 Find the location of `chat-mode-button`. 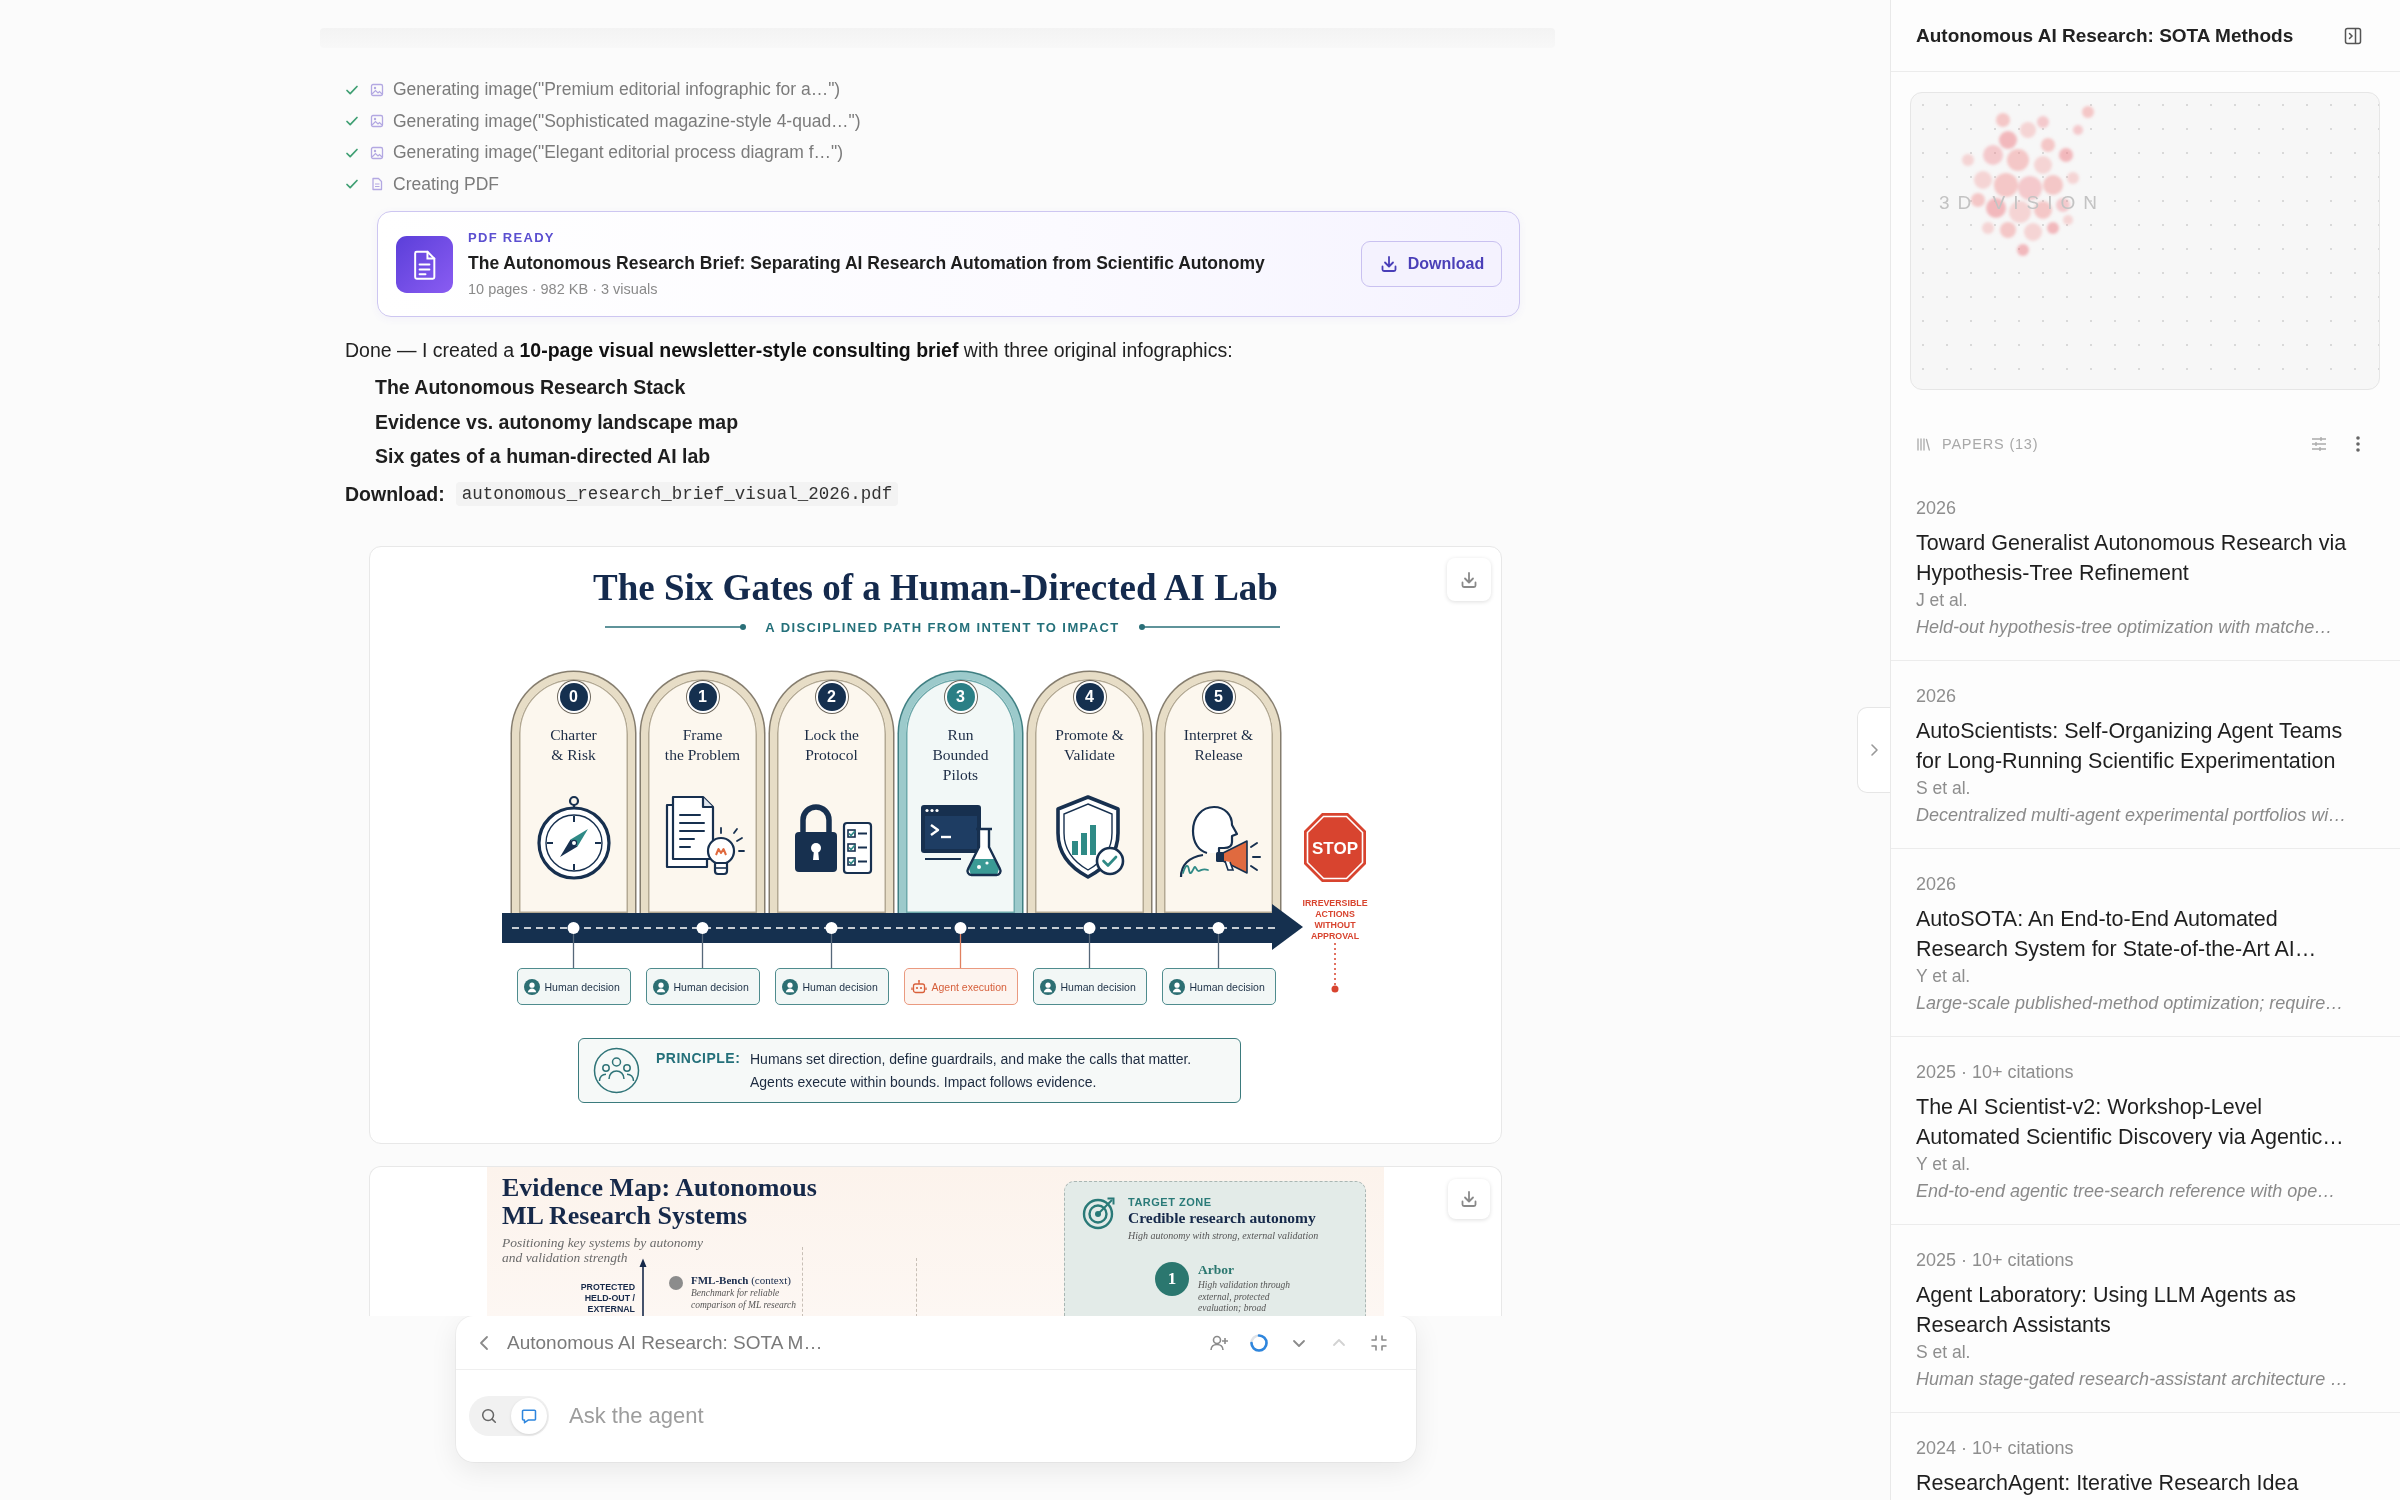

chat-mode-button is located at coordinates (529, 1416).